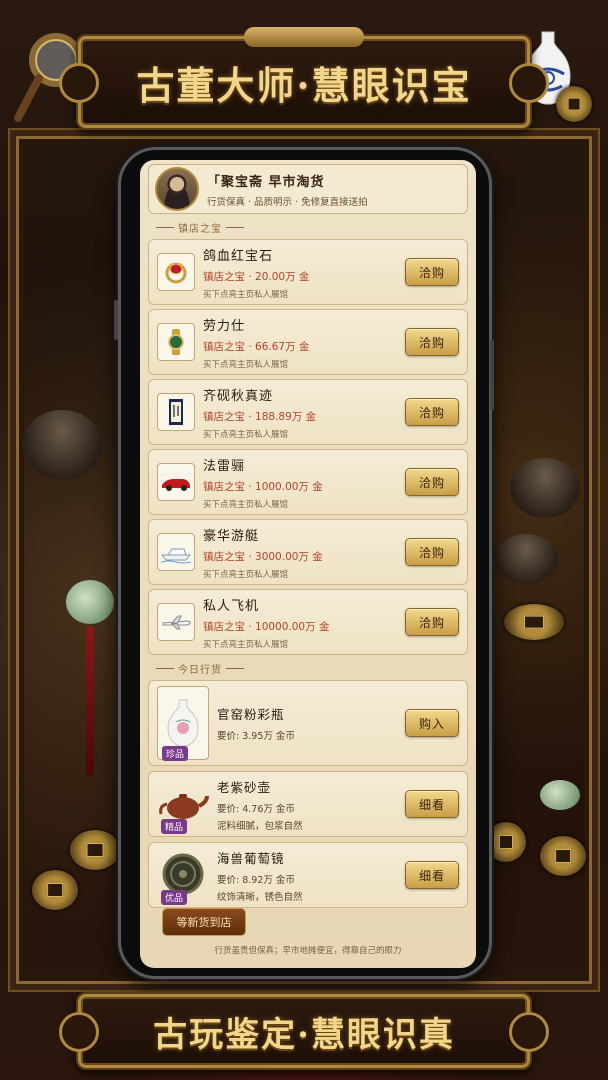 Image resolution: width=608 pixels, height=1080 pixels. Describe the element at coordinates (176, 482) in the screenshot. I see `sports-car-icon` at that location.